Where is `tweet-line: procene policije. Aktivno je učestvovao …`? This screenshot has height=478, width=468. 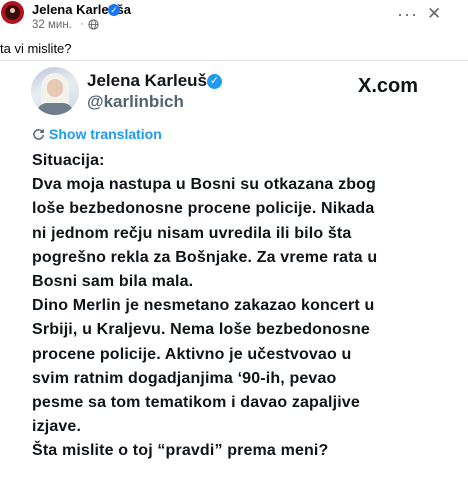 tweet-line: procene policije. Aktivno je učestvovao … is located at coordinates (192, 354).